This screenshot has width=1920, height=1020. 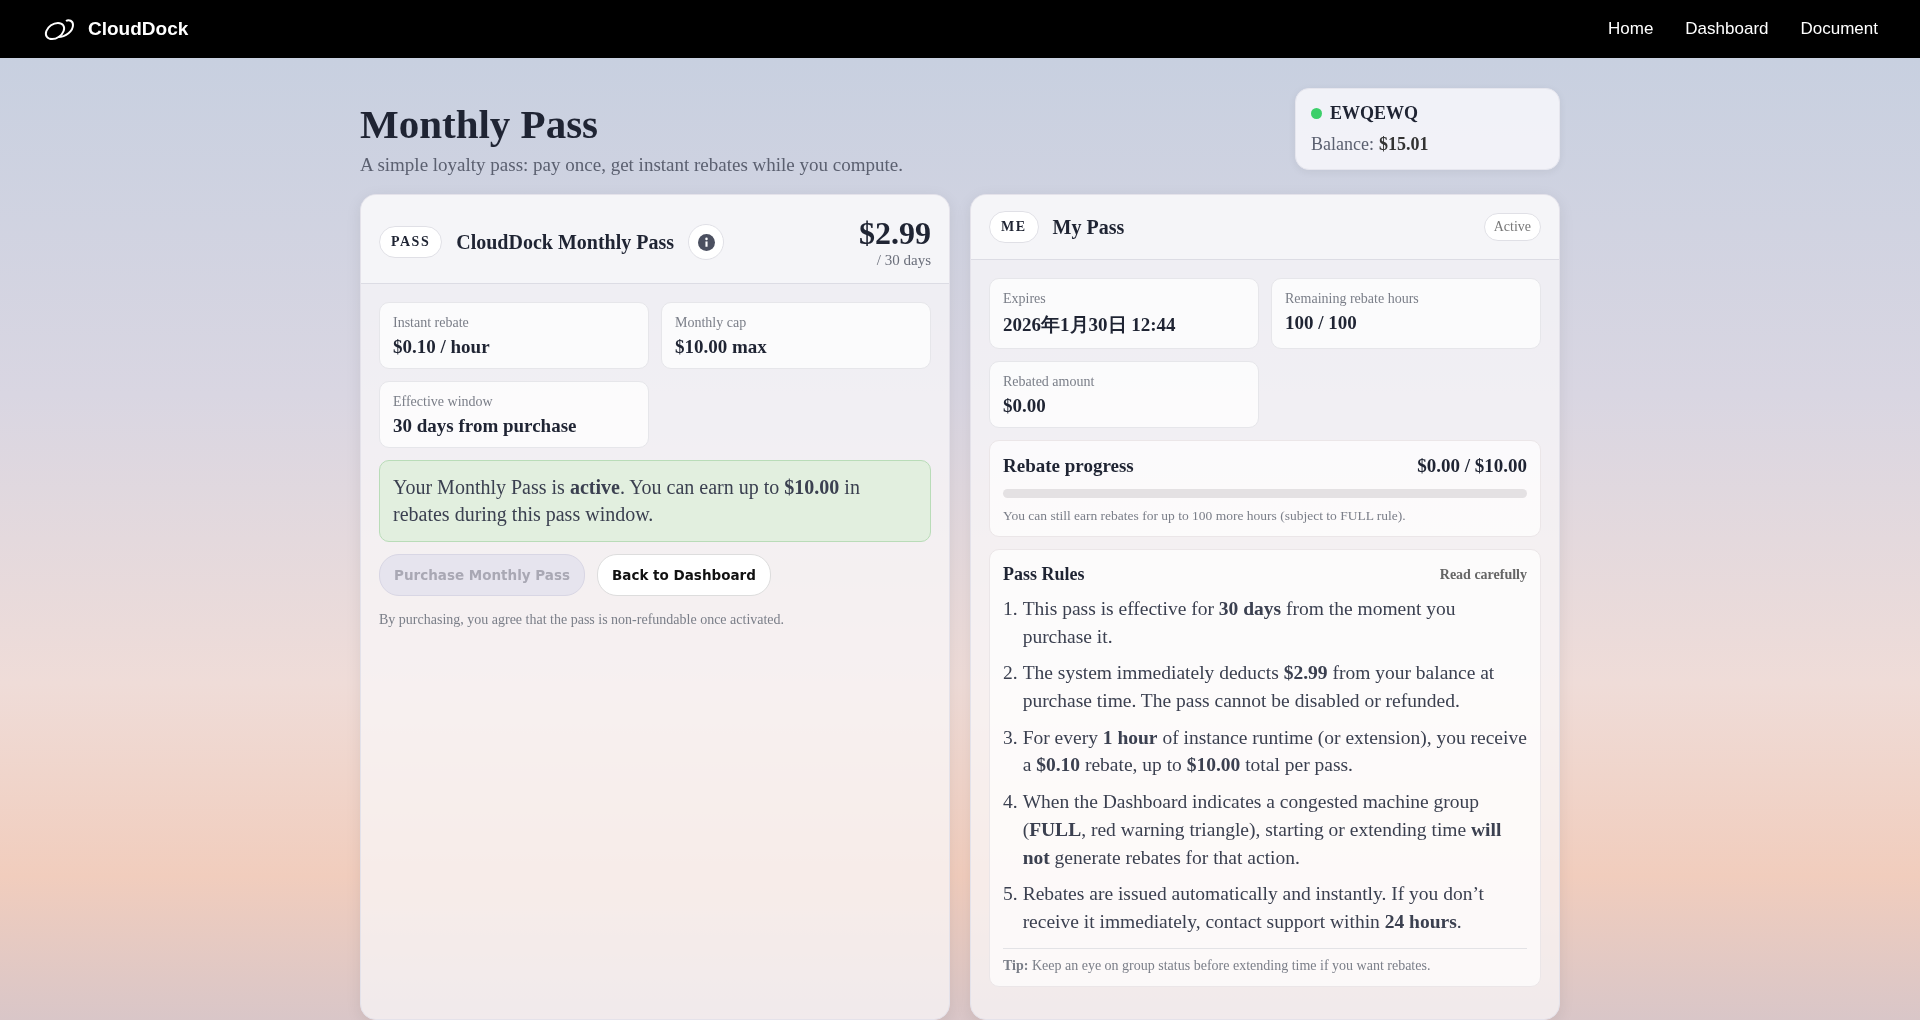 What do you see at coordinates (1010, 802) in the screenshot?
I see `rule-number: 4.` at bounding box center [1010, 802].